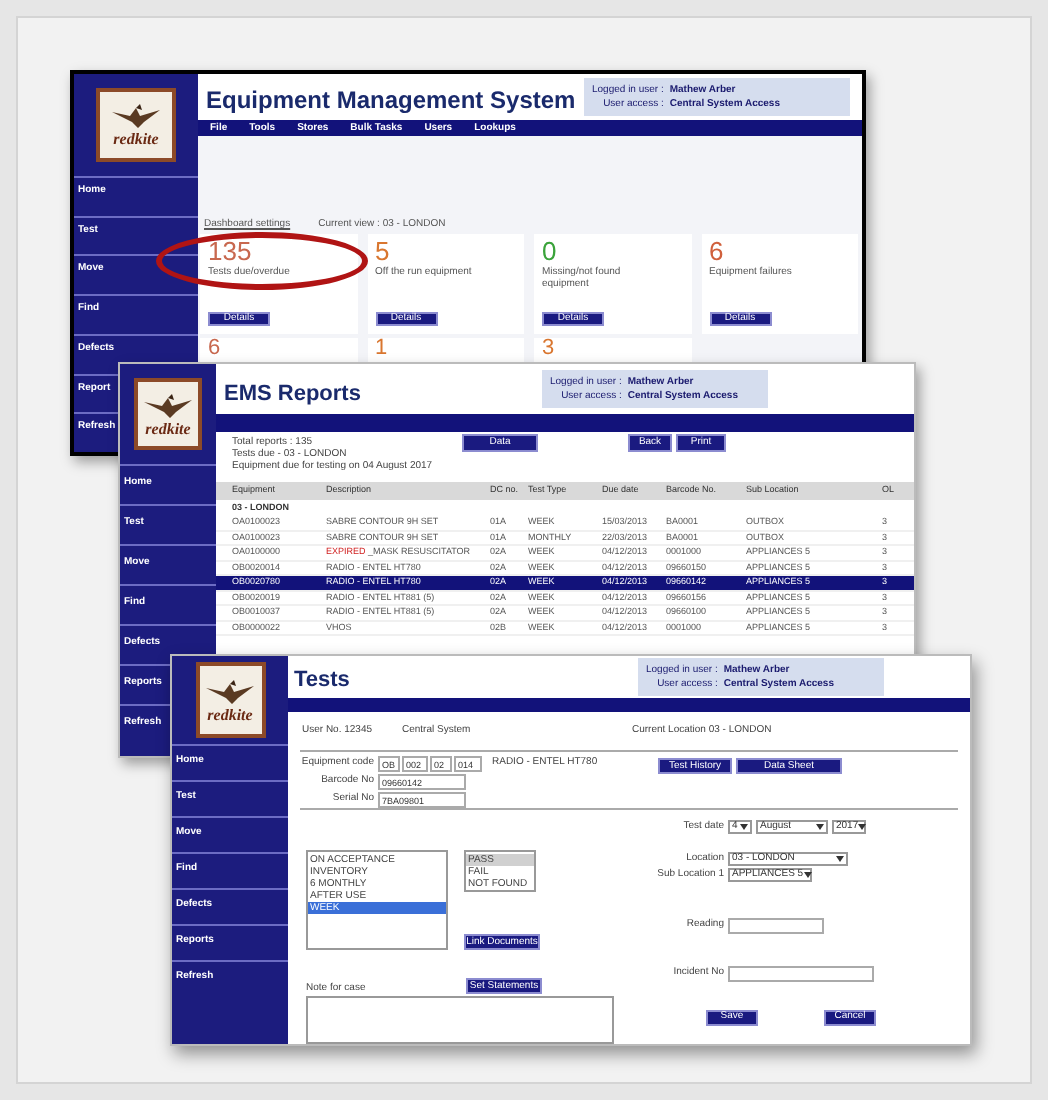 Image resolution: width=1048 pixels, height=1100 pixels. I want to click on stat-value: 1, so click(381, 349).